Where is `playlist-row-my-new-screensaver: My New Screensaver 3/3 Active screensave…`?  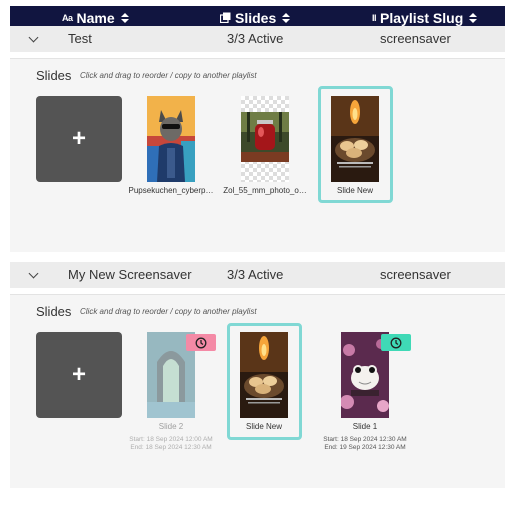
playlist-row-my-new-screensaver: My New Screensaver 3/3 Active screensave… is located at coordinates (257, 275).